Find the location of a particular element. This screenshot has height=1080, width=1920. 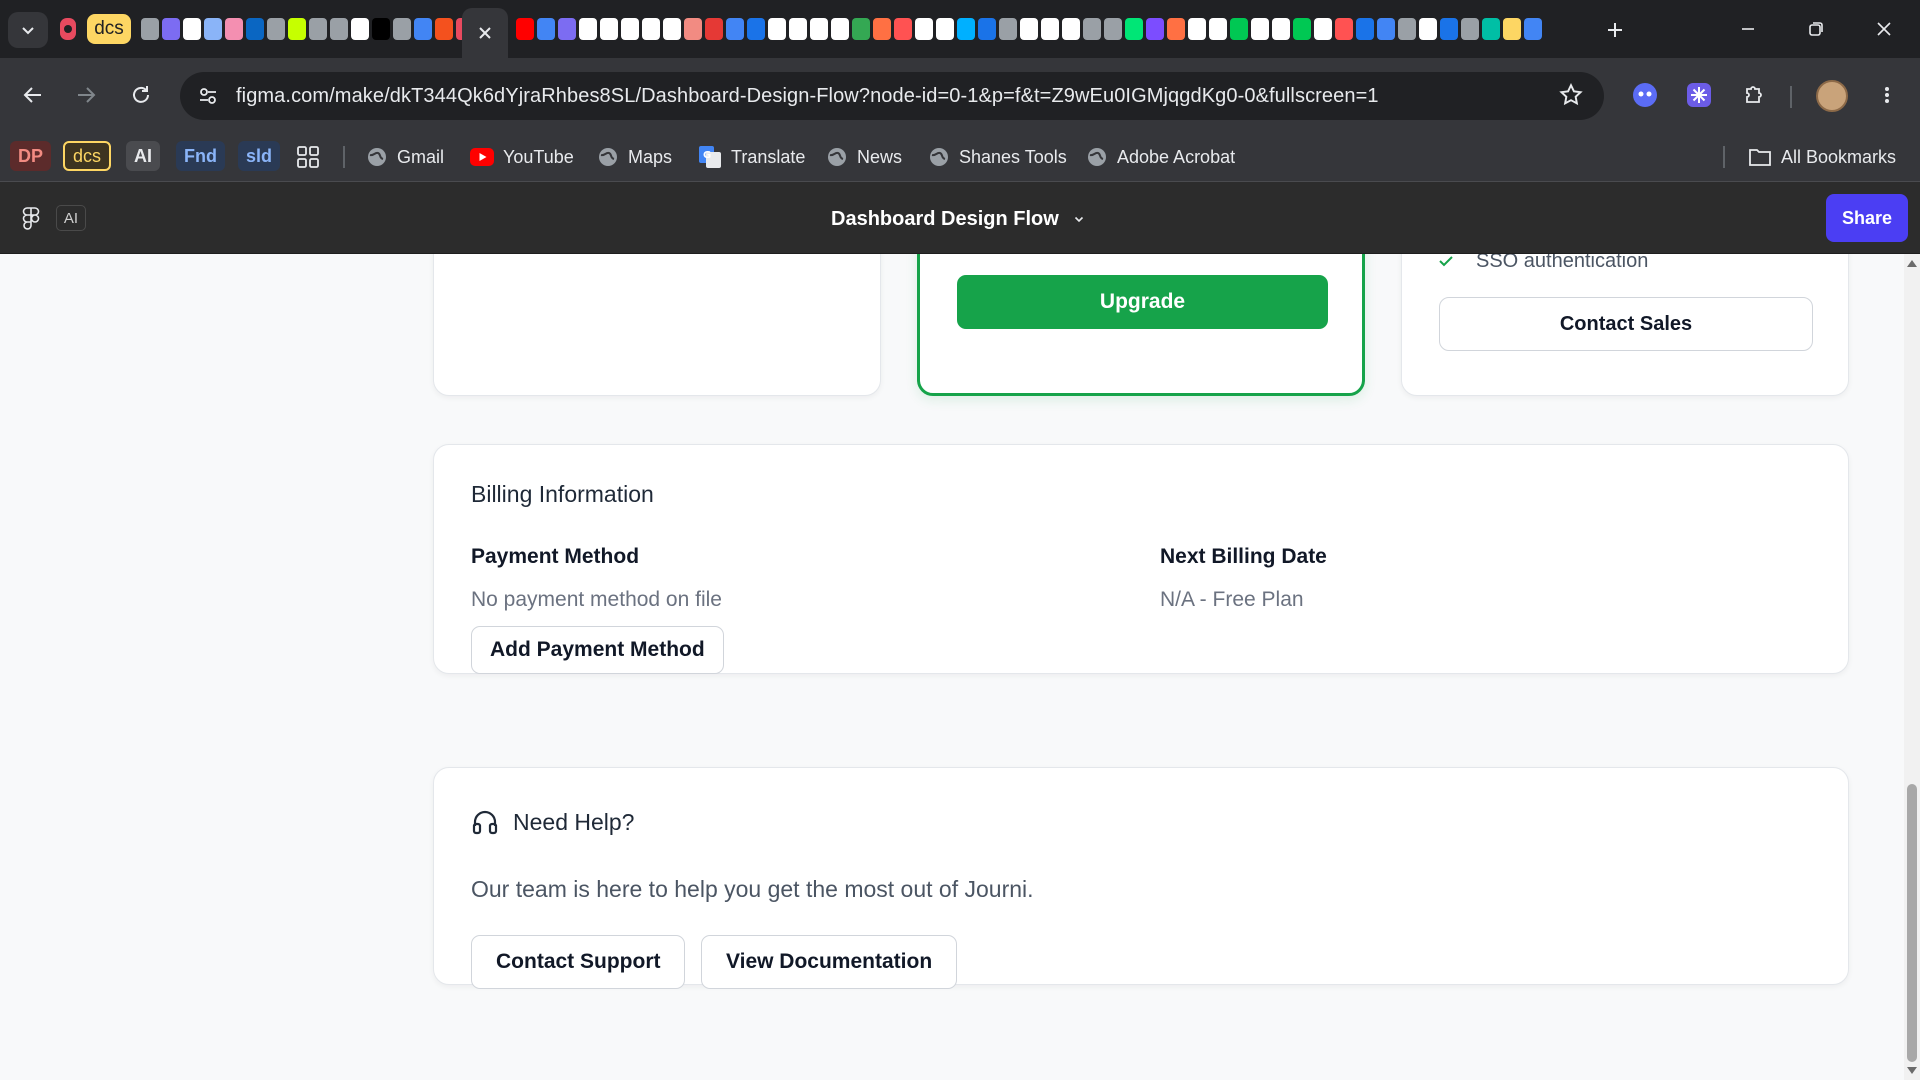

pinned-tab-dcs: dcs is located at coordinates (109, 29).